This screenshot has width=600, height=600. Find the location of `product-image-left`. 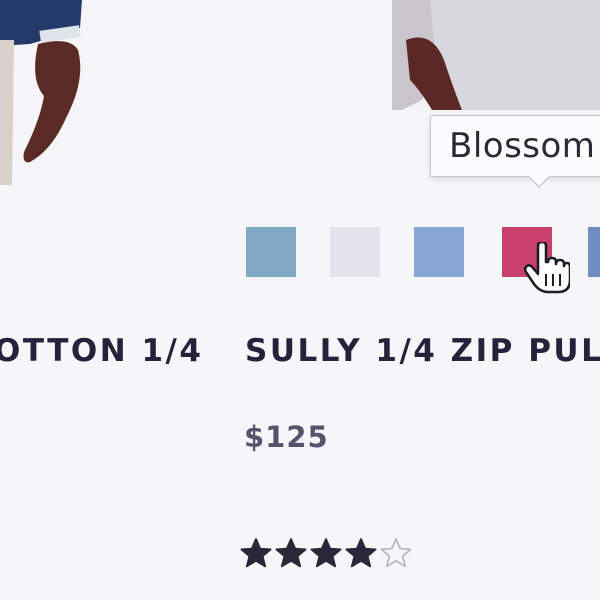

product-image-left is located at coordinates (45, 92).